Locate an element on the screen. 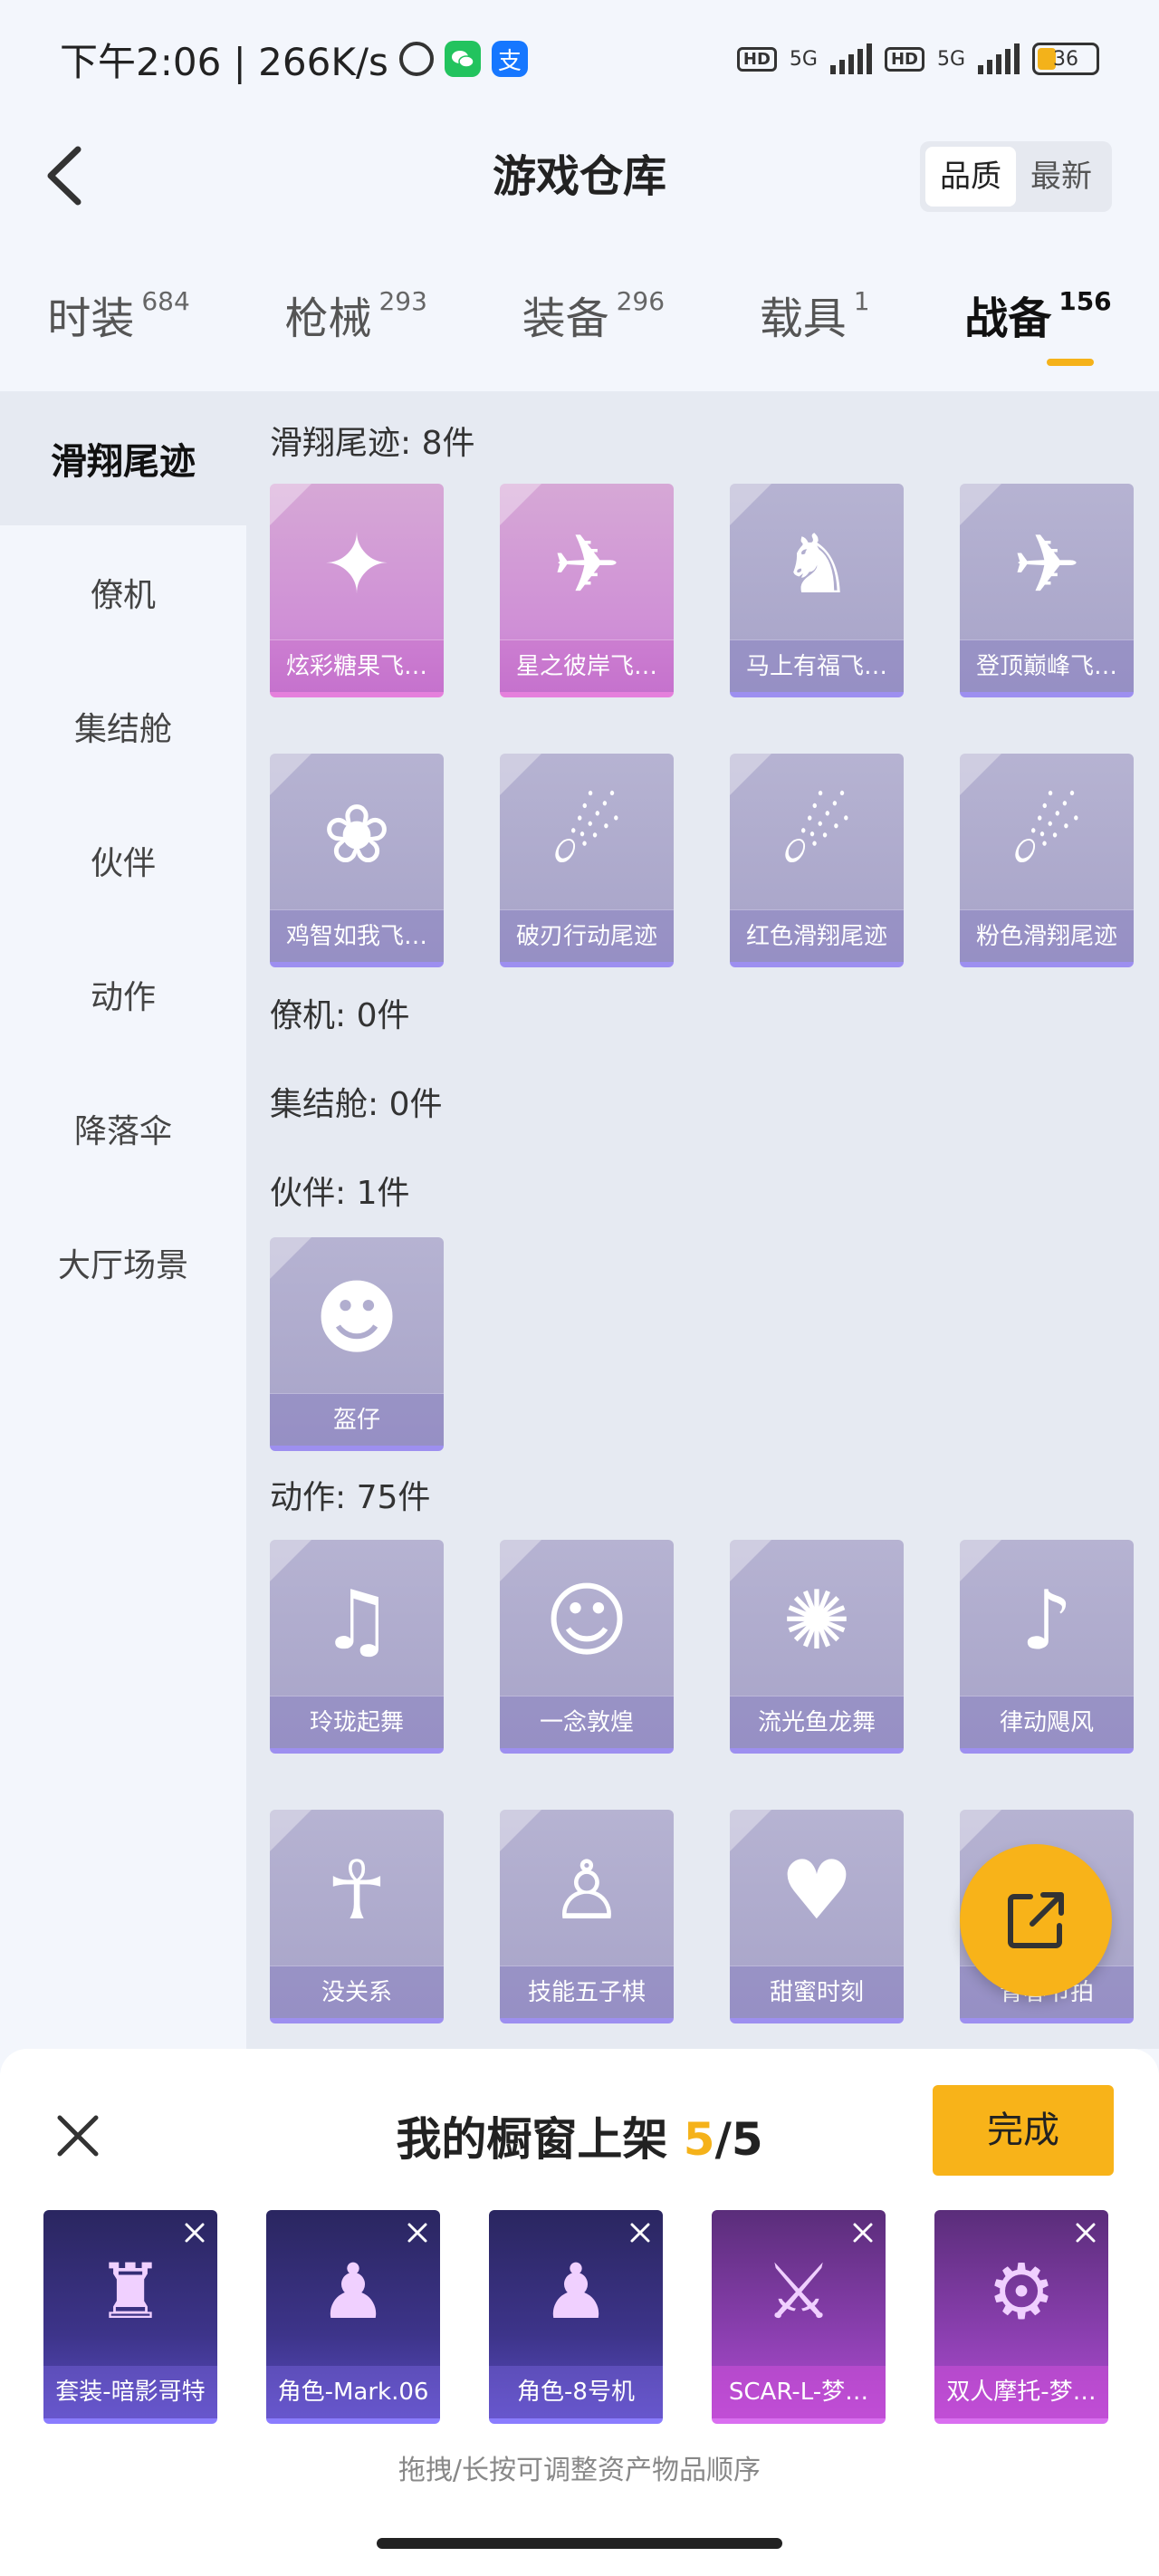 The image size is (1159, 2576). shelf-item: ♟ 角色-Mark.06 is located at coordinates (353, 2317).